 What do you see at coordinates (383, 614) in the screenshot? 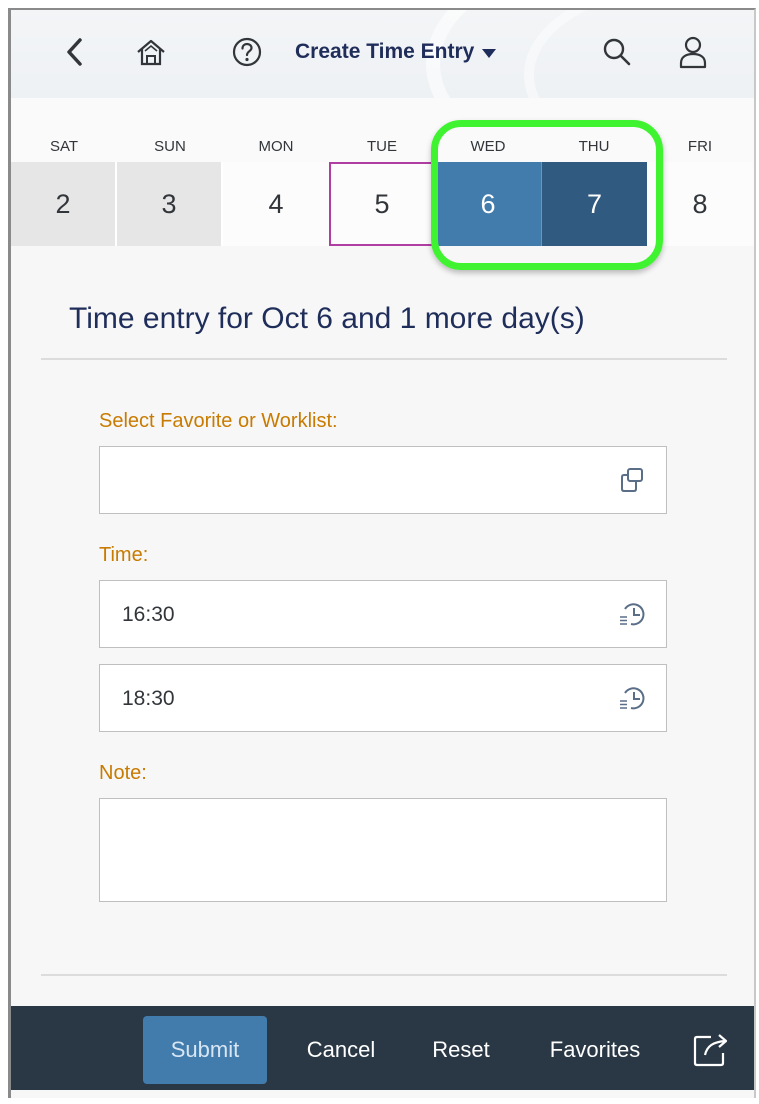
I see `start-time-input: 16:30` at bounding box center [383, 614].